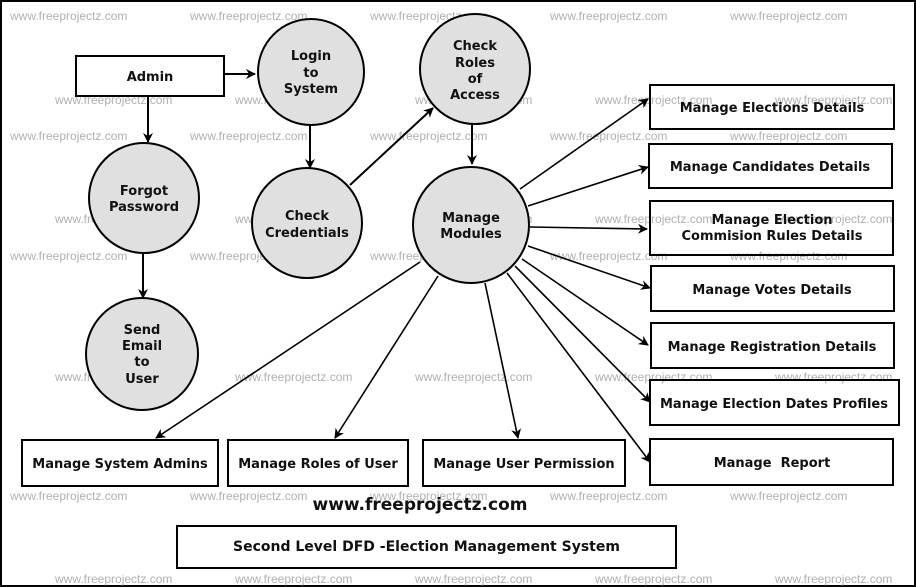  I want to click on process-label-line: System, so click(311, 89).